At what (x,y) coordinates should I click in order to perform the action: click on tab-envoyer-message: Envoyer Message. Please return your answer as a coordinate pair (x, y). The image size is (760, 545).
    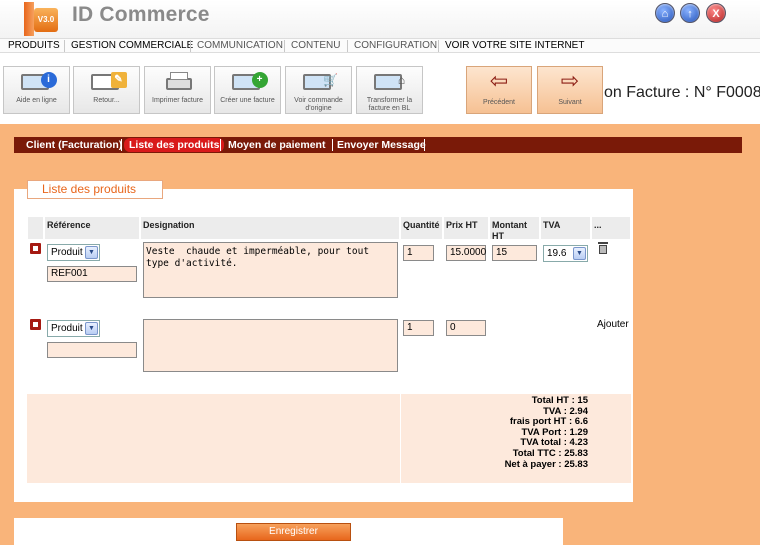
    Looking at the image, I should click on (381, 145).